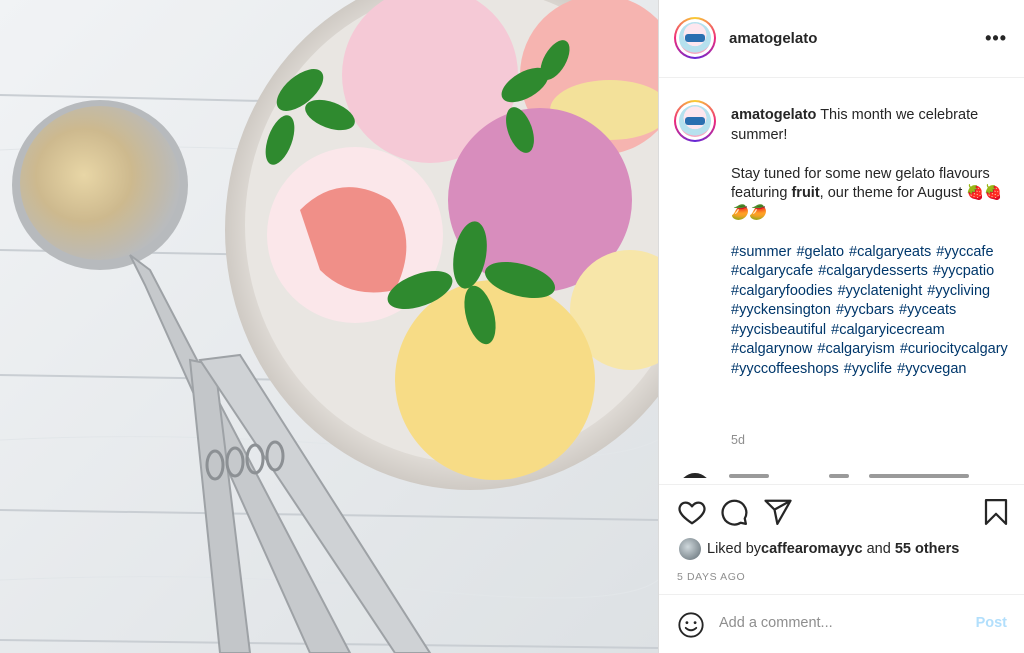 The width and height of the screenshot is (1024, 653). Describe the element at coordinates (996, 38) in the screenshot. I see `more-options-icon: •••` at that location.